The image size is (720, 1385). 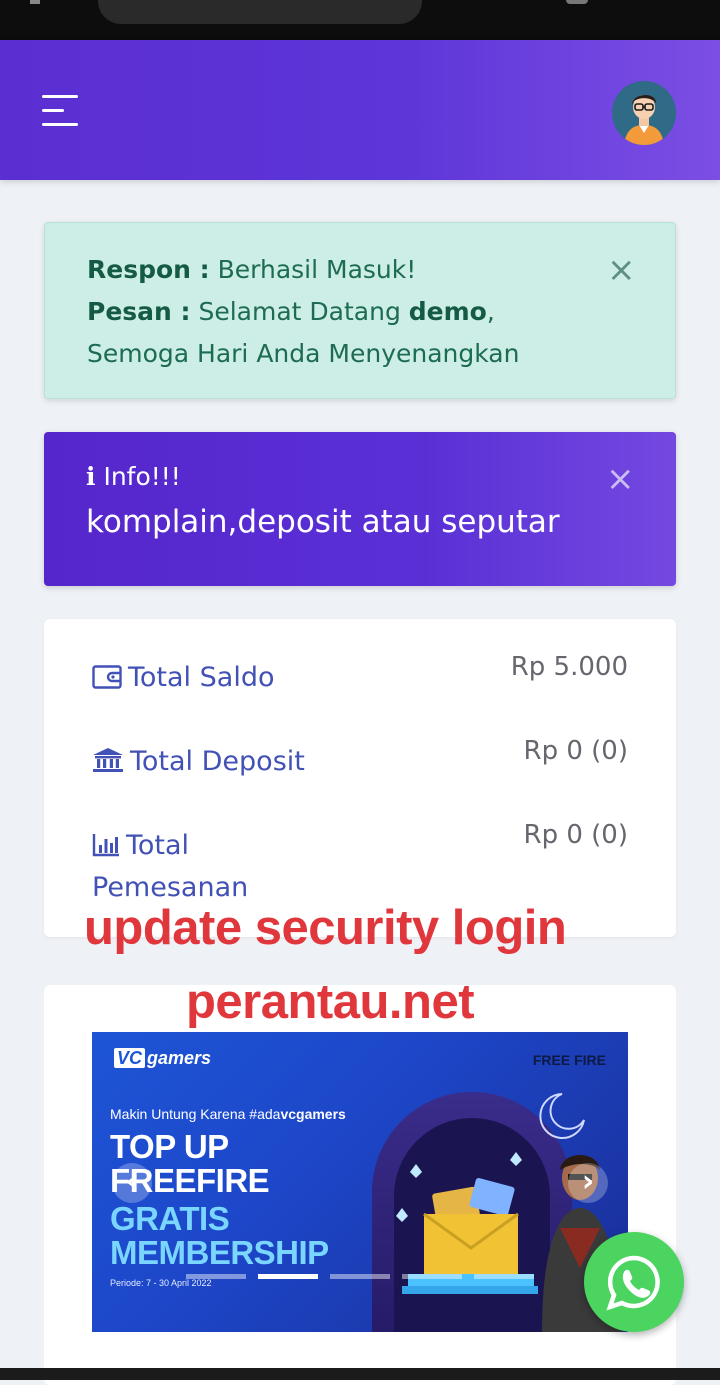 I want to click on bar-chart-icon, so click(x=105, y=845).